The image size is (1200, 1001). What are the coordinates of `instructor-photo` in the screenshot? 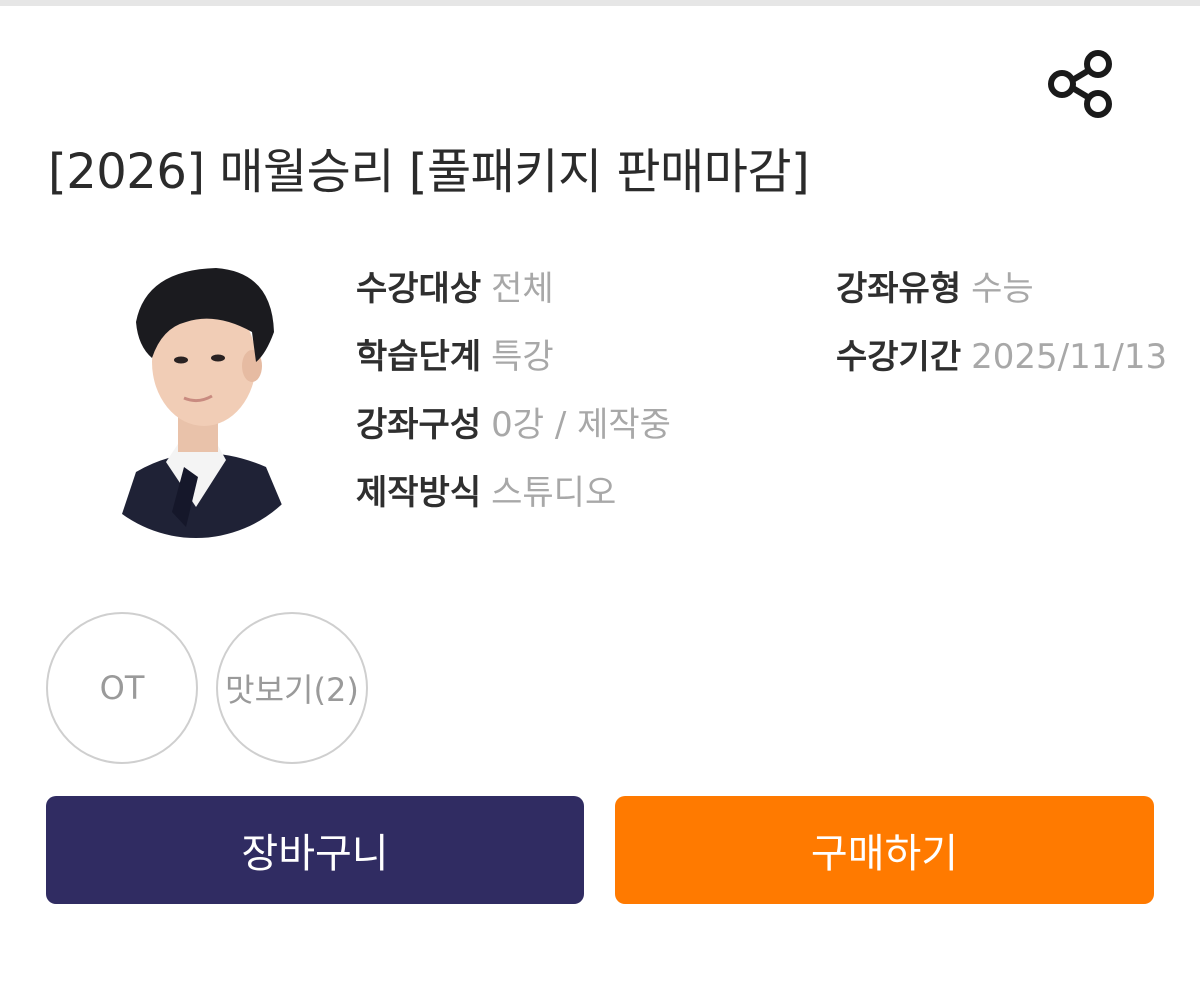 It's located at (196, 402).